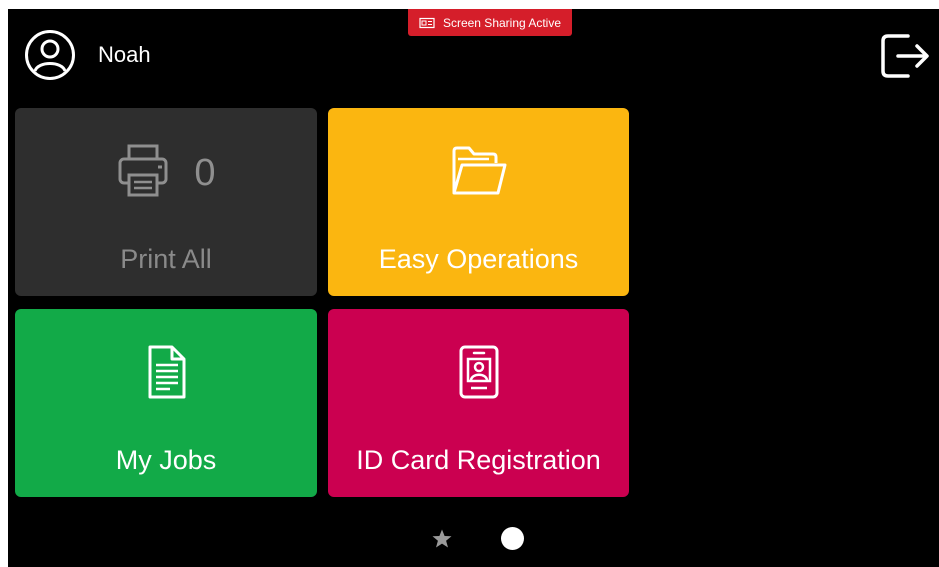 The width and height of the screenshot is (939, 567). I want to click on print-all-tile: 0 Print All, so click(166, 202).